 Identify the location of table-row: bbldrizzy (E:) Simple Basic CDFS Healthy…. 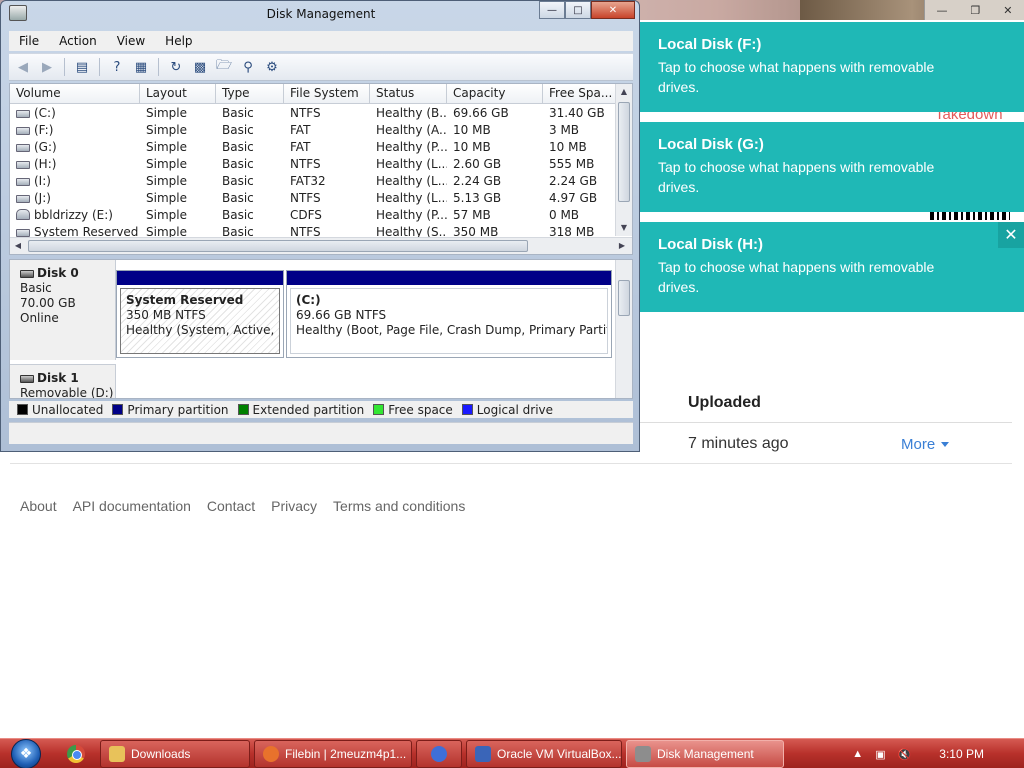
(313, 215).